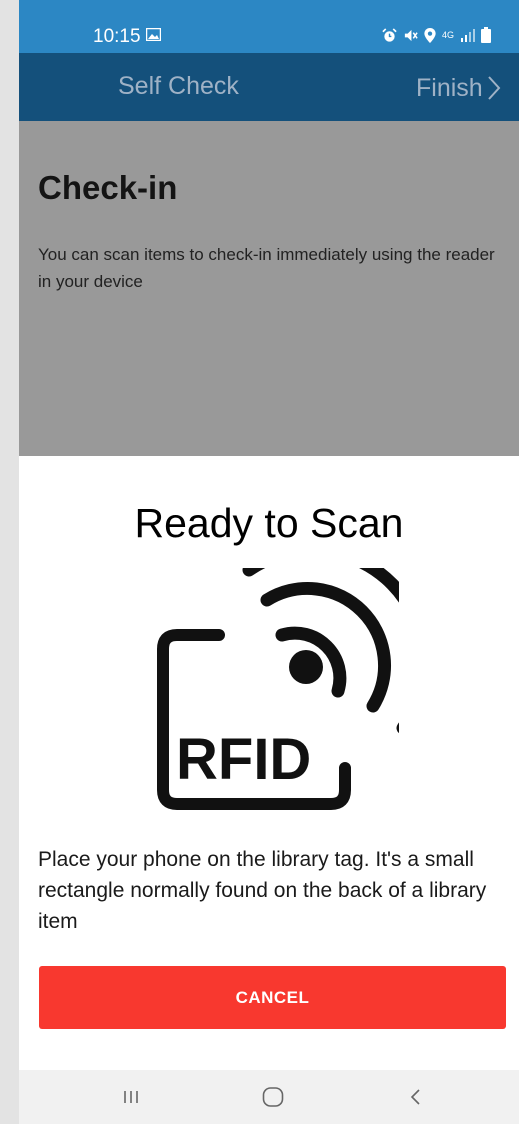 The height and width of the screenshot is (1124, 519). What do you see at coordinates (449, 87) in the screenshot?
I see `finish-label: Finish` at bounding box center [449, 87].